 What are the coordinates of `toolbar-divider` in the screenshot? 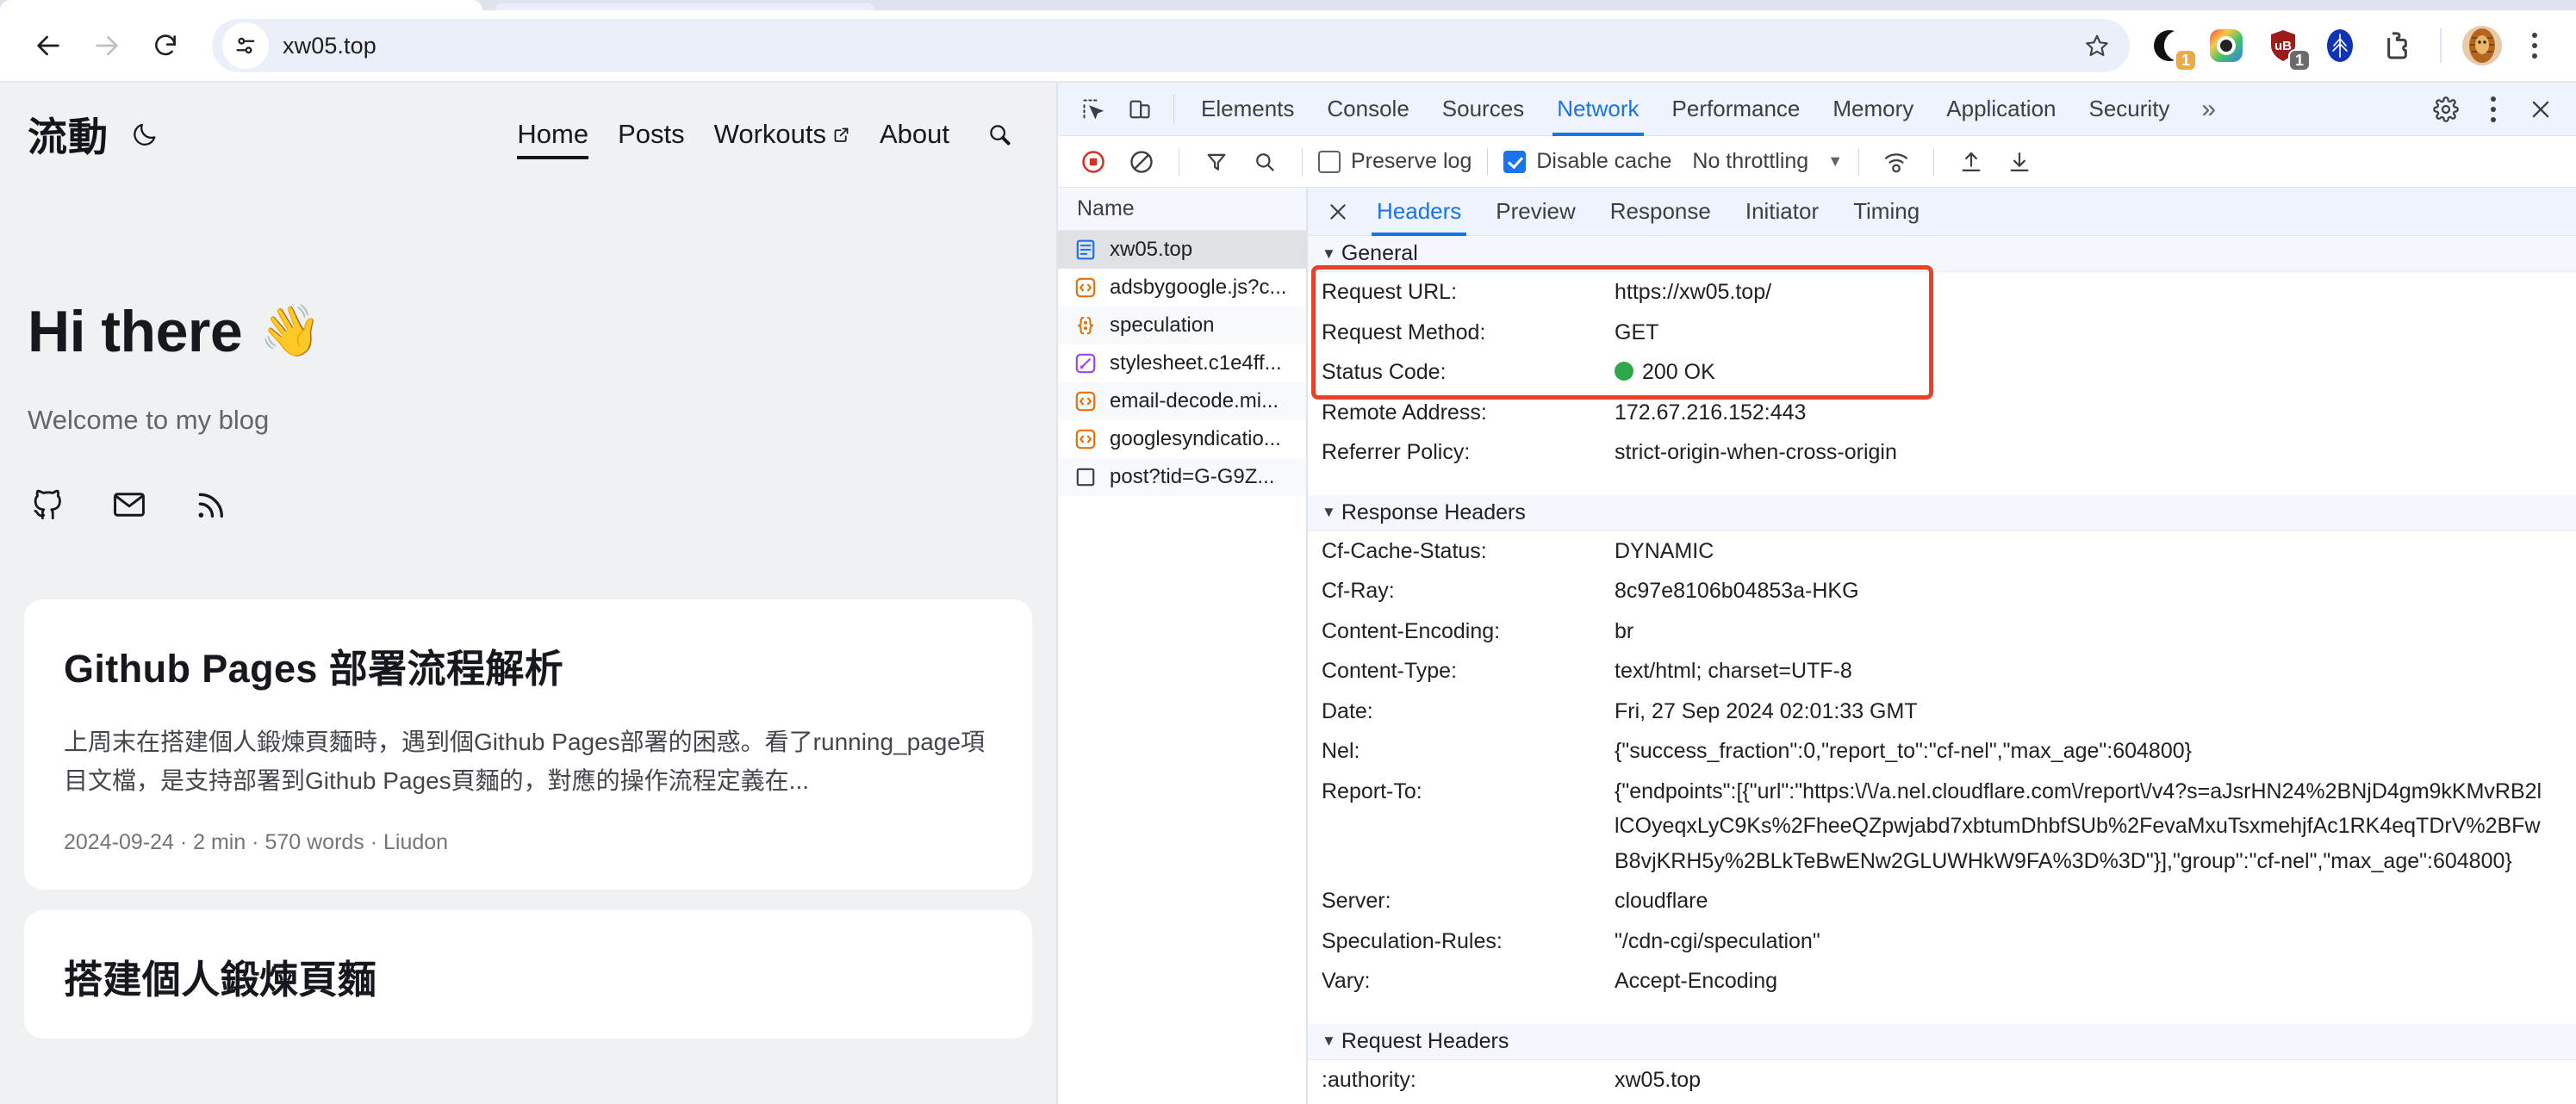 It's located at (1303, 161).